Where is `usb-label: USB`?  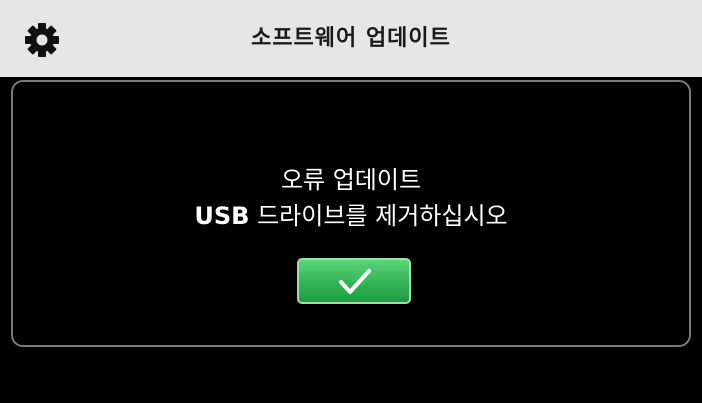 usb-label: USB is located at coordinates (222, 216).